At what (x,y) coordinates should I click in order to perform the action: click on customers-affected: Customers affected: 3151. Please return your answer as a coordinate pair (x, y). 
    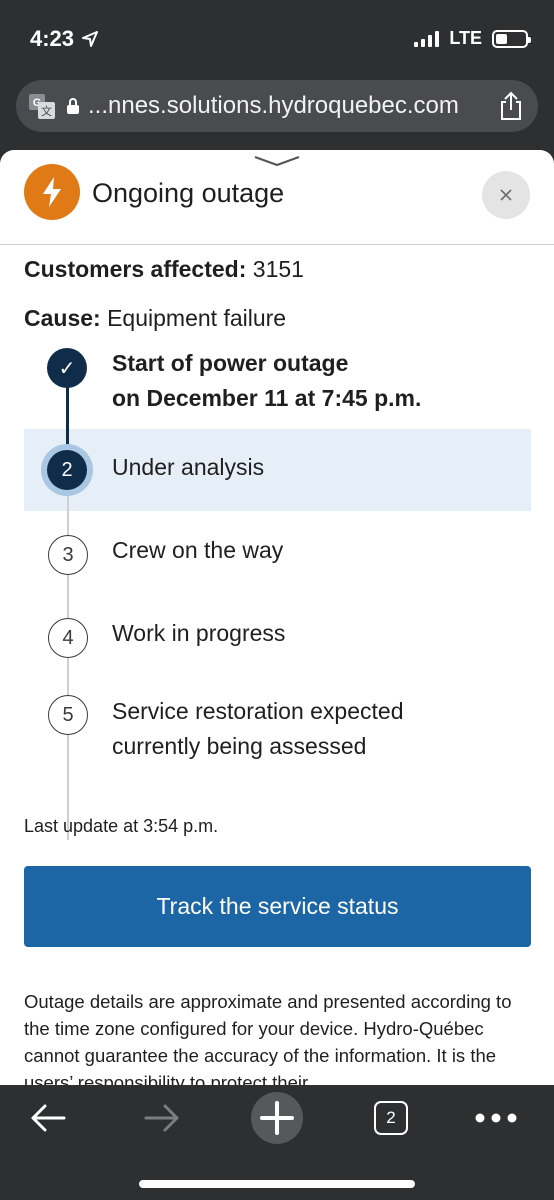
    Looking at the image, I should click on (164, 269).